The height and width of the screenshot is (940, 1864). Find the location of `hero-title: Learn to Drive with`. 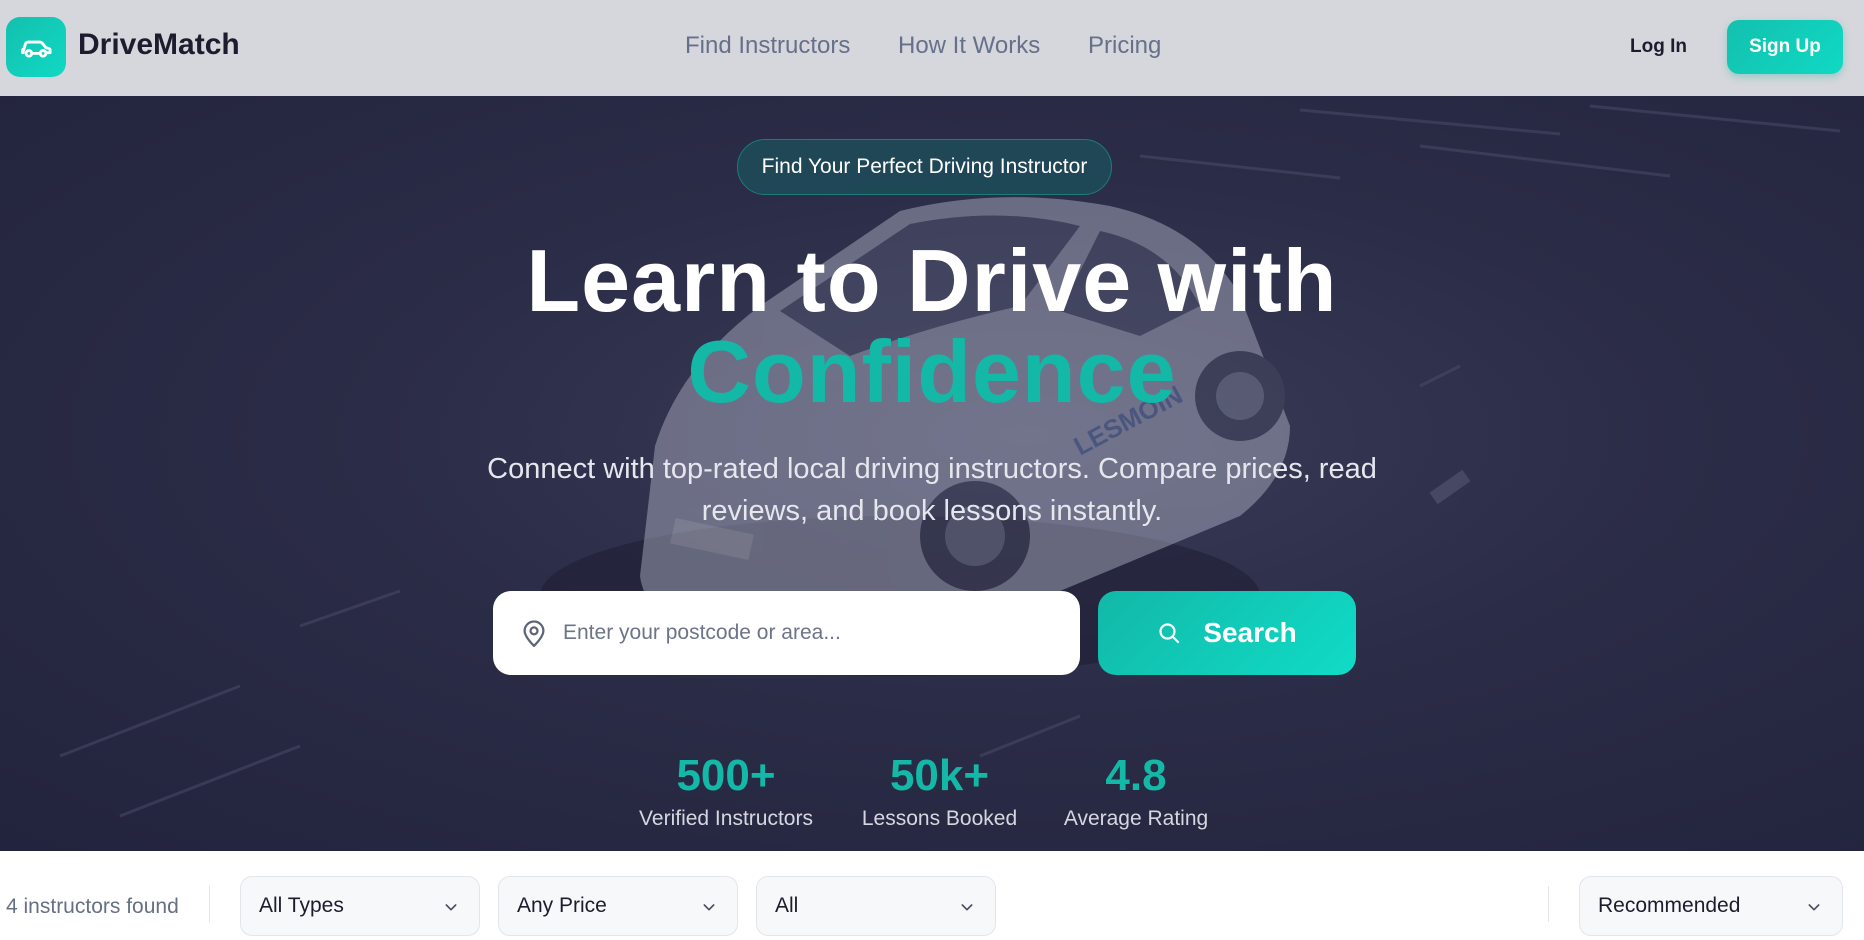

hero-title: Learn to Drive with is located at coordinates (932, 280).